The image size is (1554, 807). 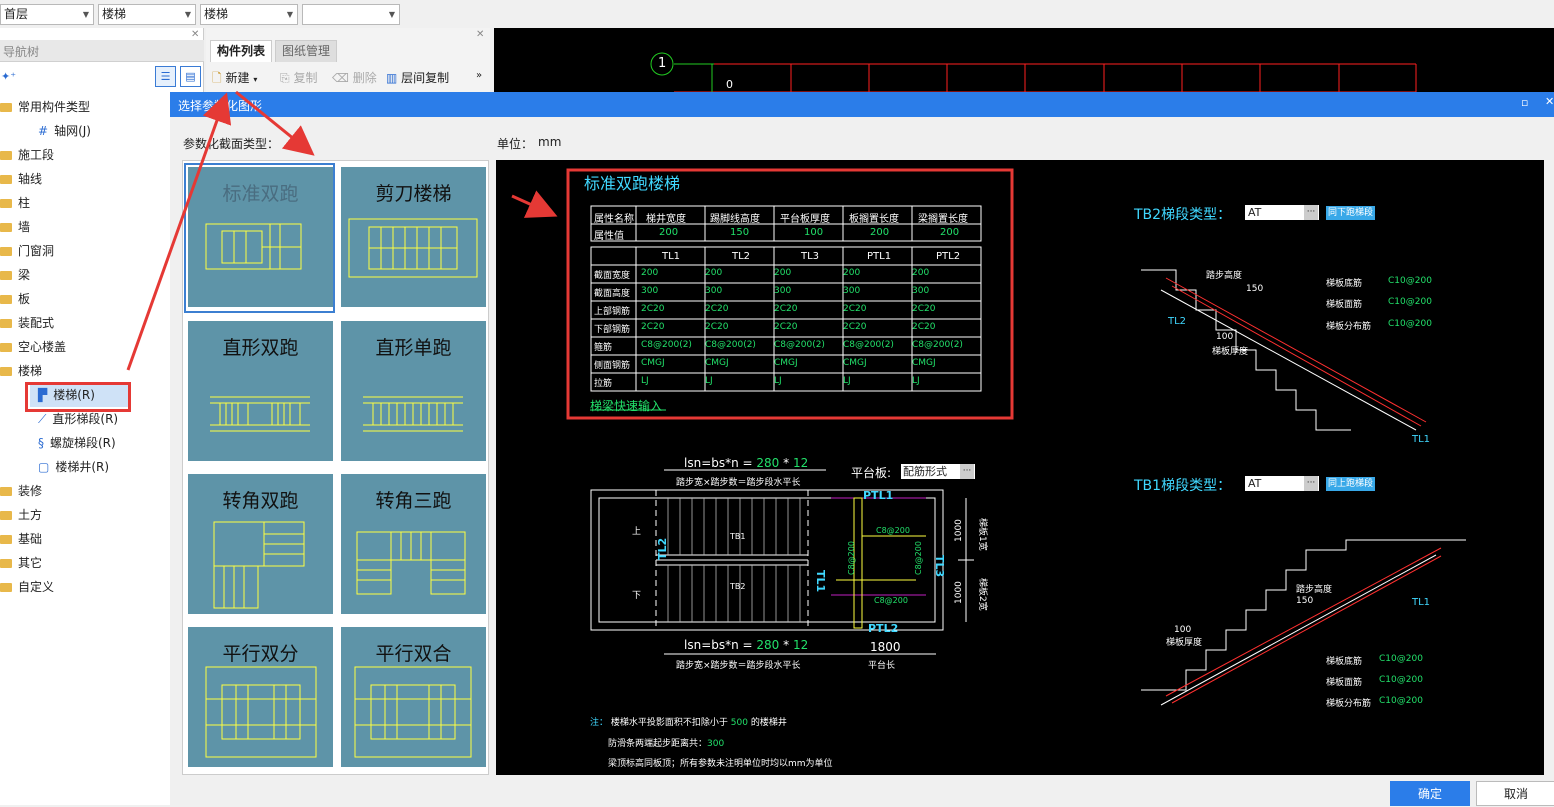 I want to click on plan-platform-length-label: 平台长, so click(x=882, y=666).